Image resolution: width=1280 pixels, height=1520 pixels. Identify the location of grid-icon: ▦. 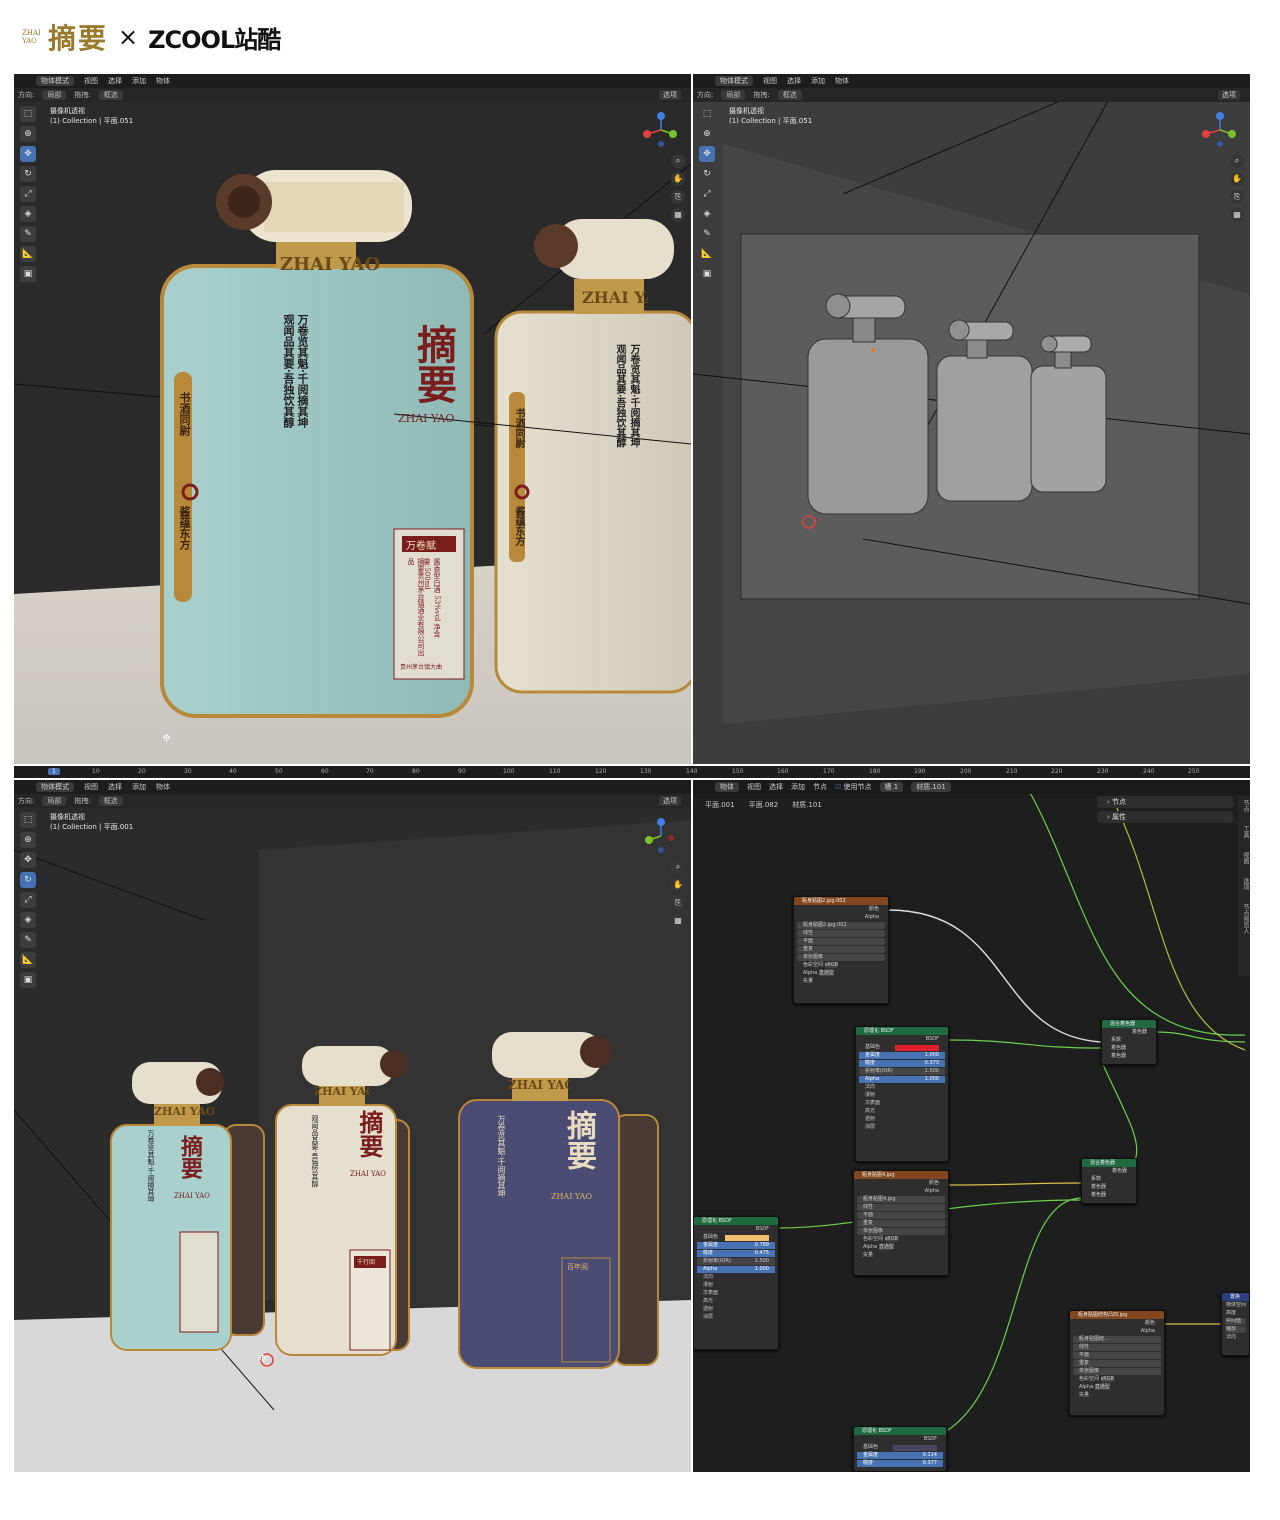
(1237, 215).